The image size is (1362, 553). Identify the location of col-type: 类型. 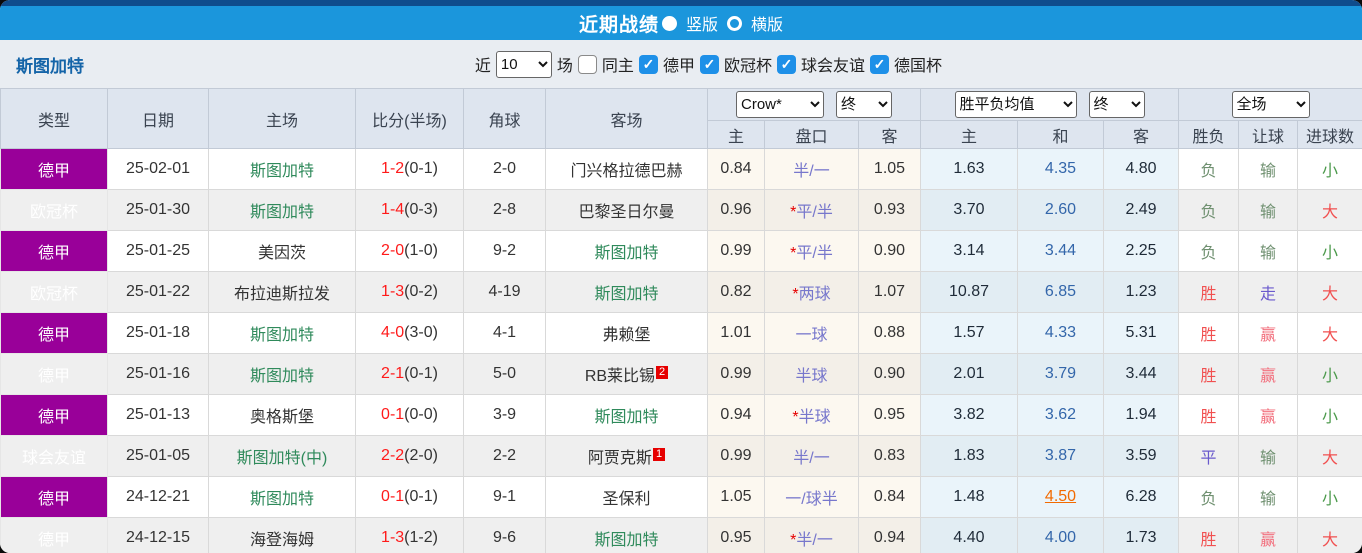
(54, 118).